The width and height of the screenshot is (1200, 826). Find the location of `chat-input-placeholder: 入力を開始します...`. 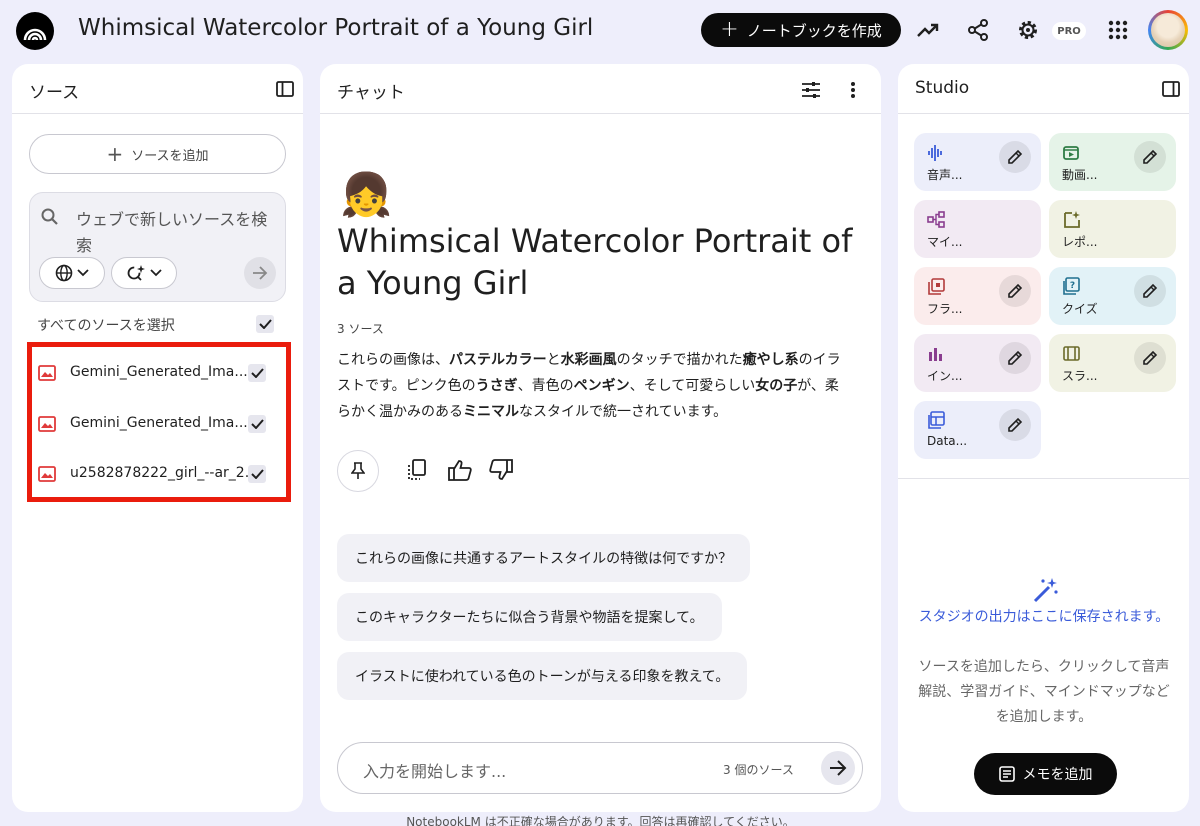

chat-input-placeholder: 入力を開始します... is located at coordinates (435, 771).